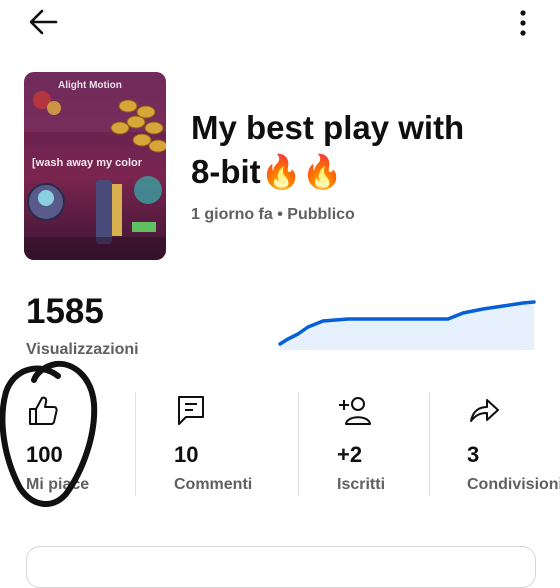 This screenshot has width=560, height=588. Describe the element at coordinates (65, 311) in the screenshot. I see `views-count: 1585` at that location.